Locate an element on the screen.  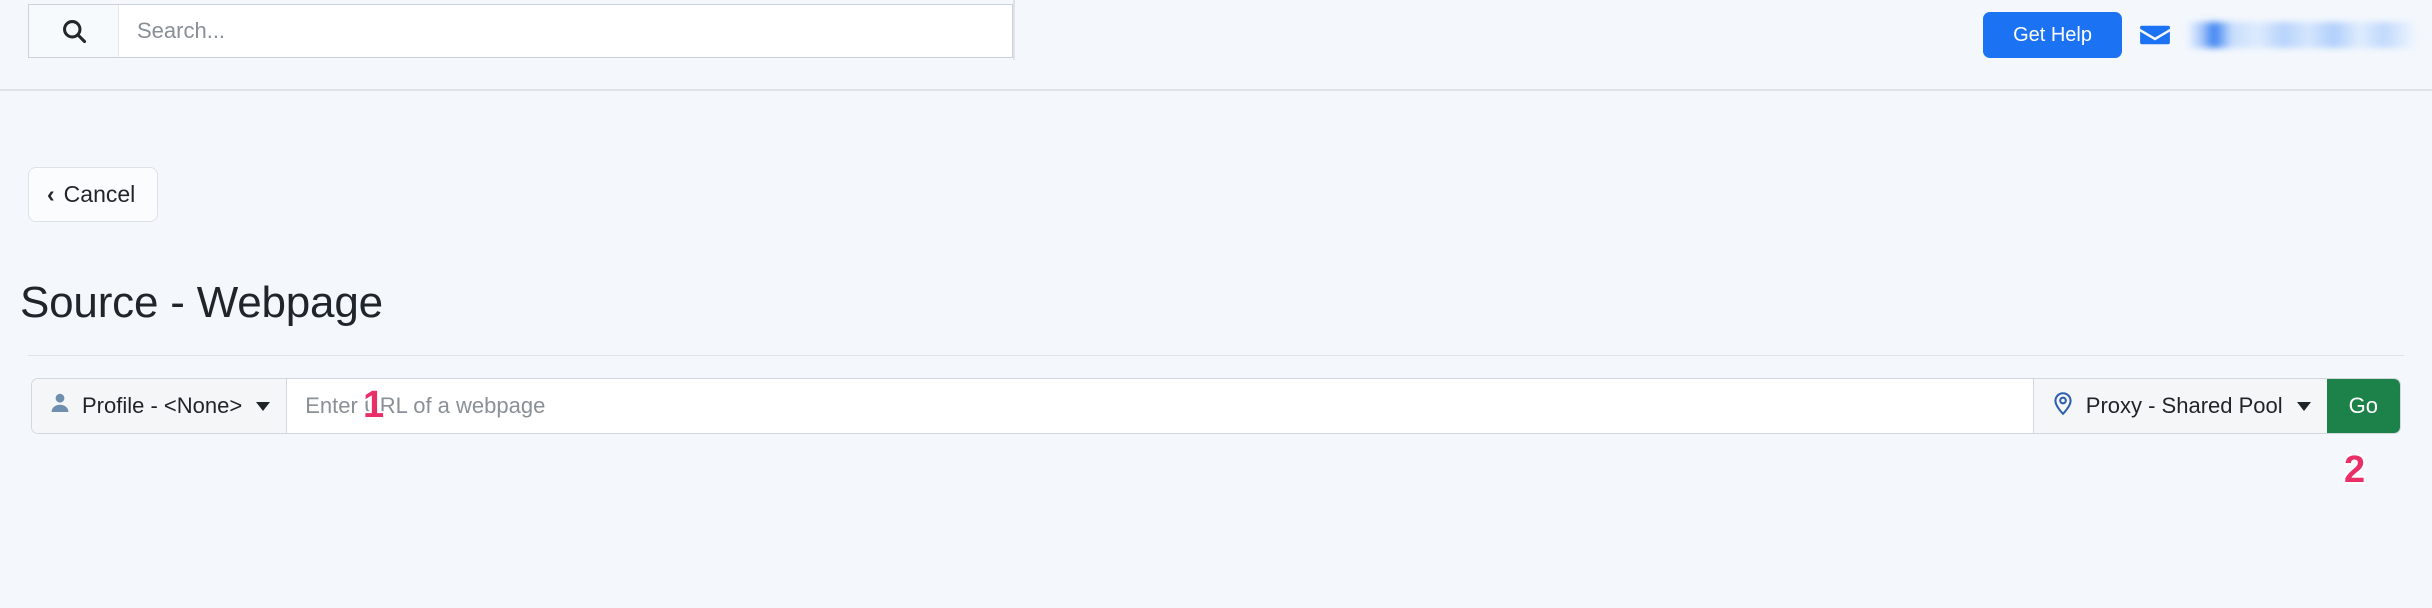
search-icon is located at coordinates (74, 31).